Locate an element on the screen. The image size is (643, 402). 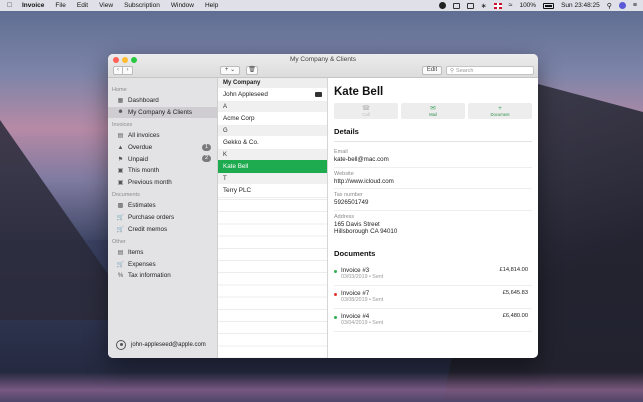
sidebar-item-previous-month: ▣ Previous month is located at coordinates (162, 183).